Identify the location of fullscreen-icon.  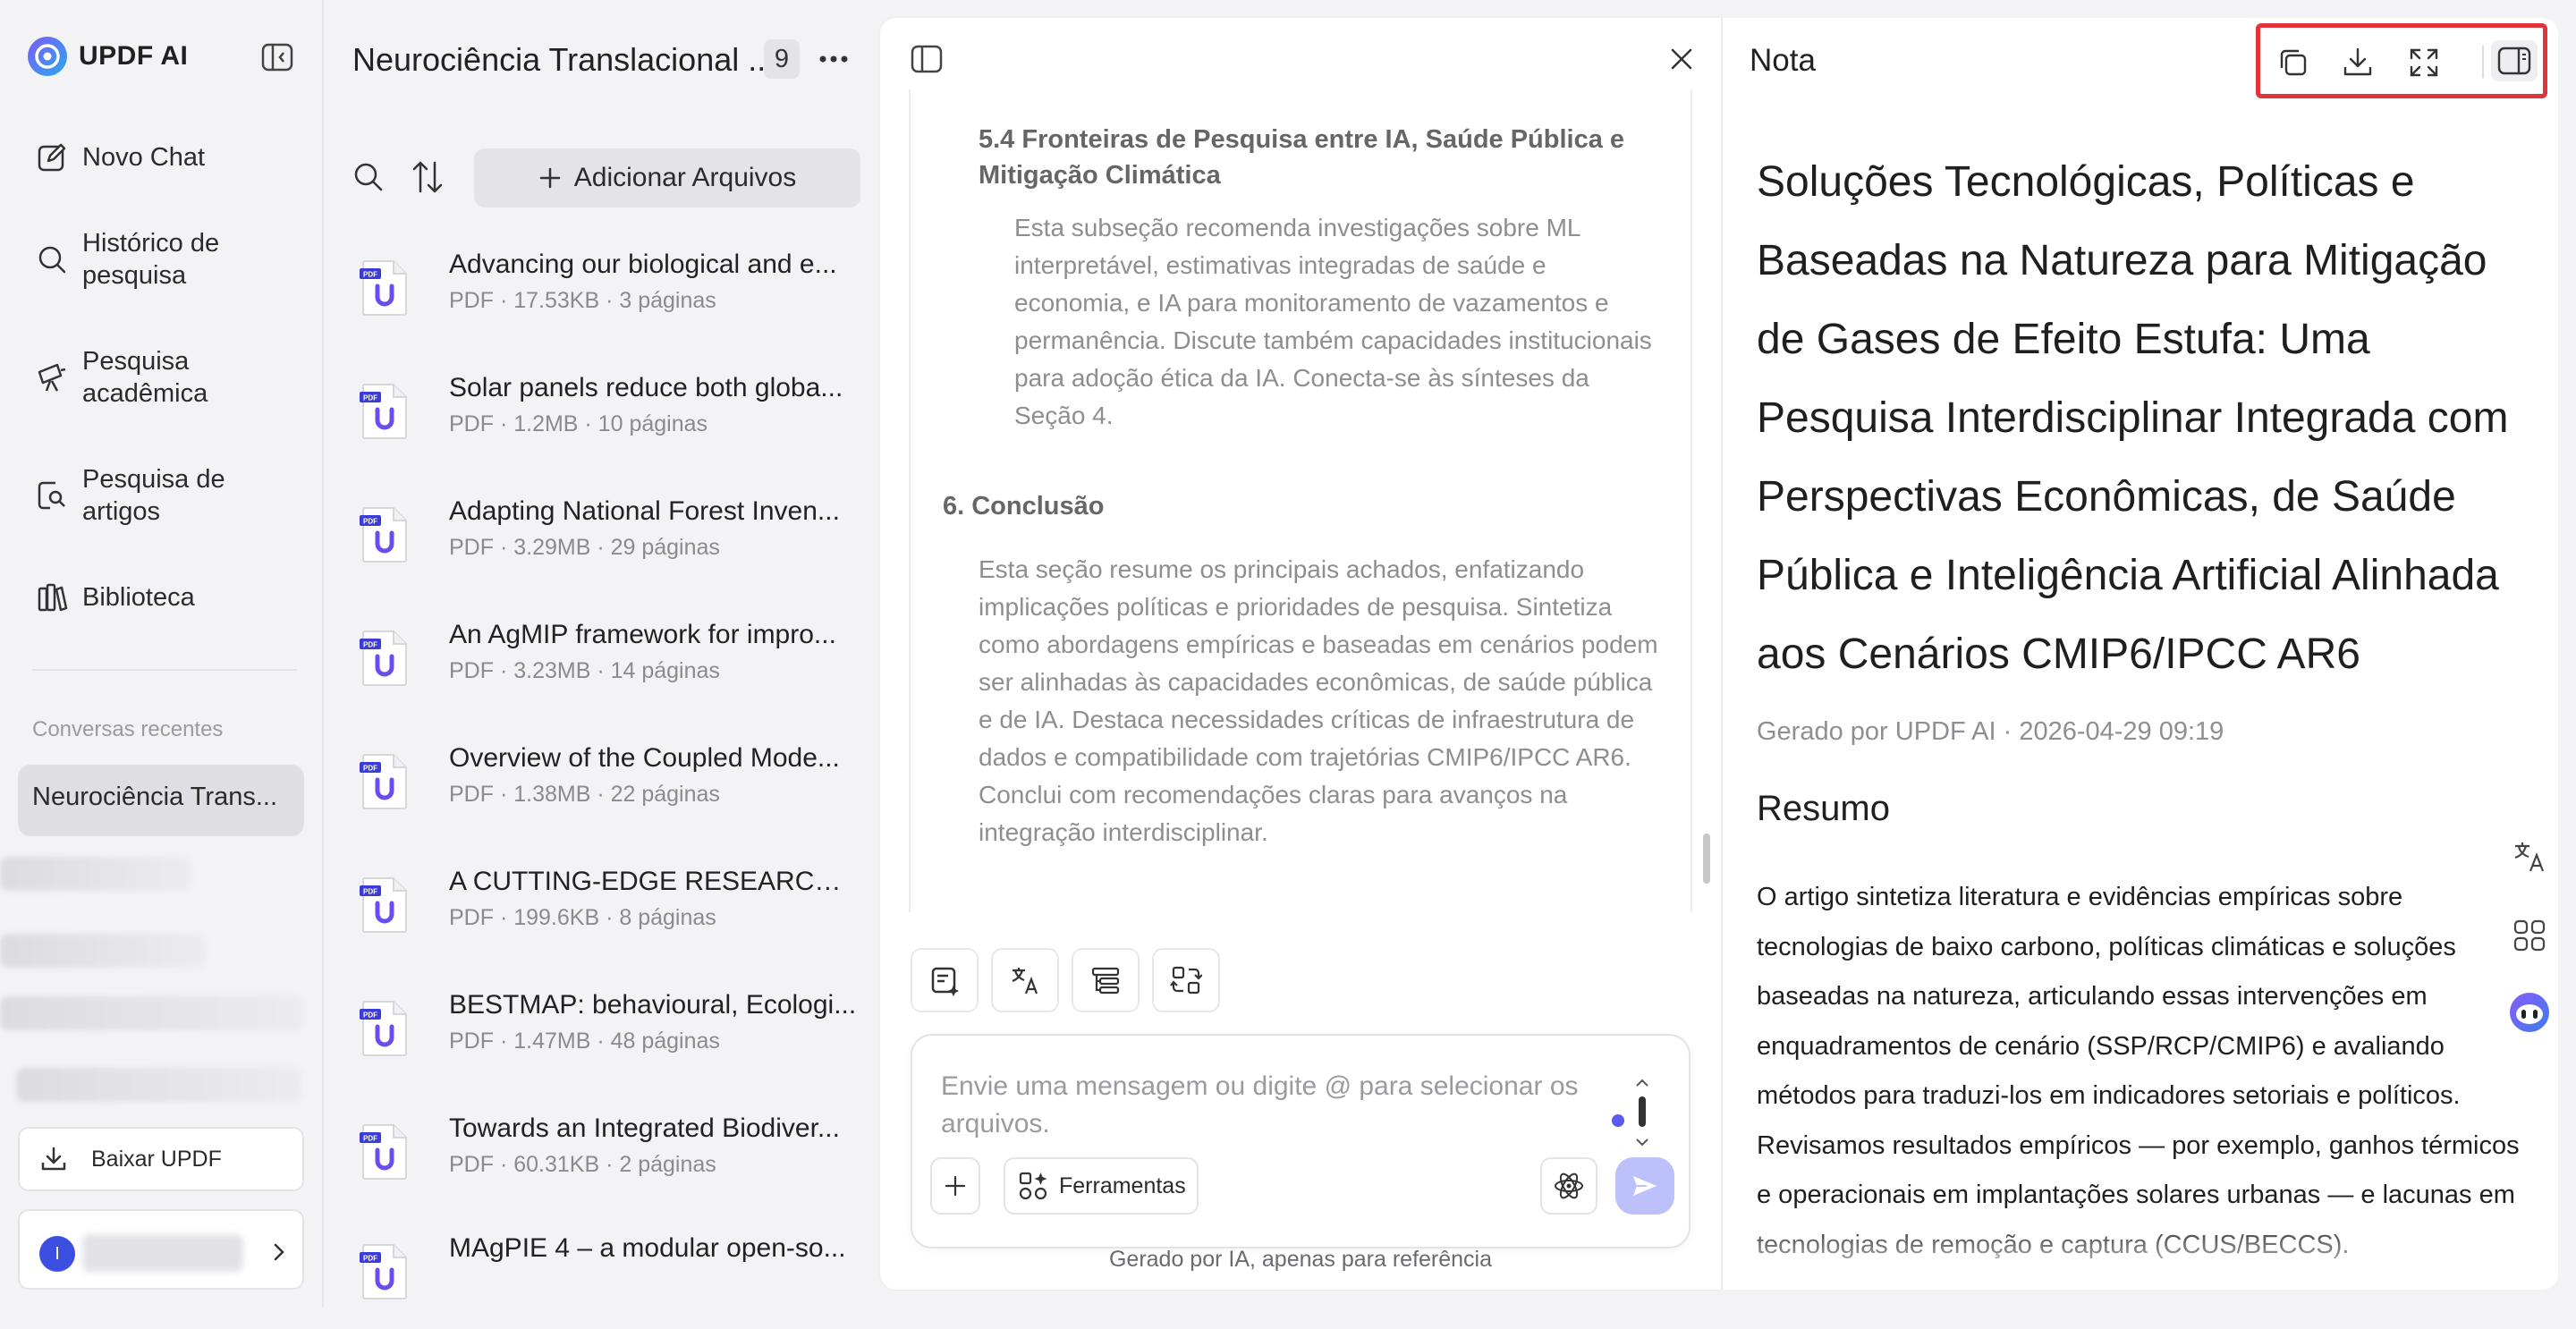
(2424, 63).